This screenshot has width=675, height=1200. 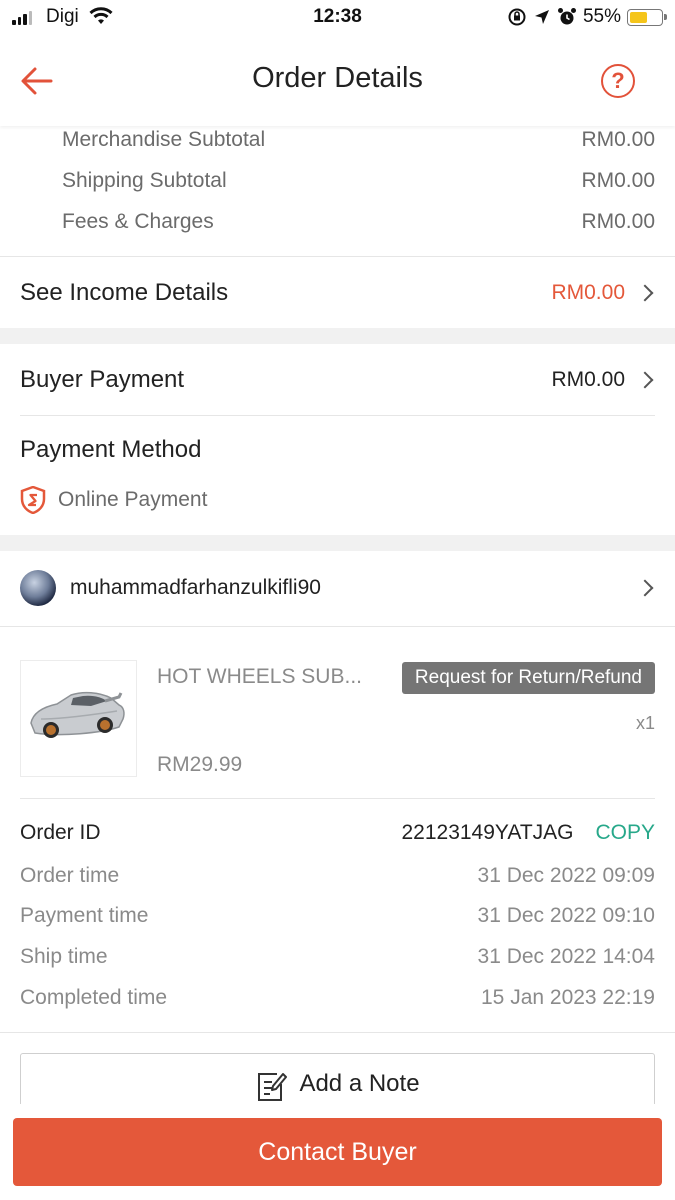 I want to click on shipping-subtotal-row: Shipping Subtotal RM0.00, so click(x=358, y=181).